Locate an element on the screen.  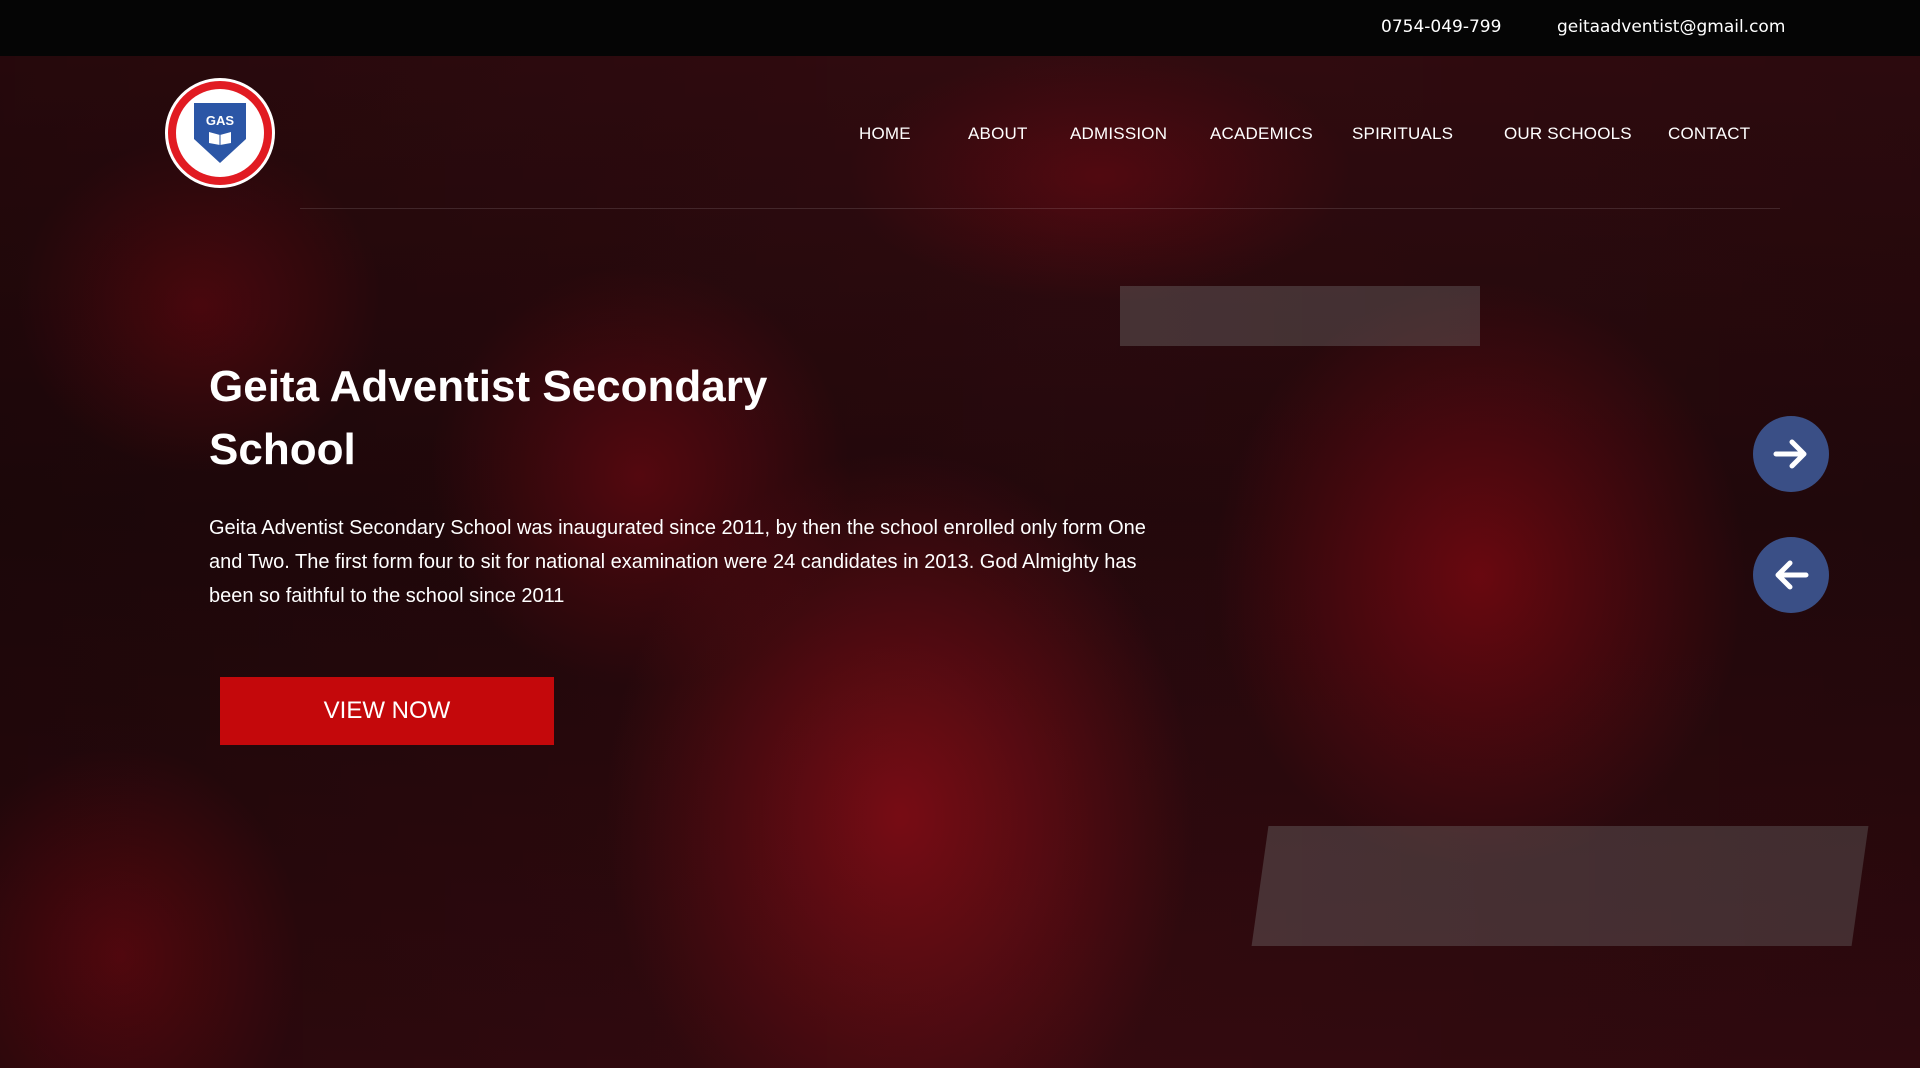
hero-title: Geita Adventist Secondary School is located at coordinates (488, 418).